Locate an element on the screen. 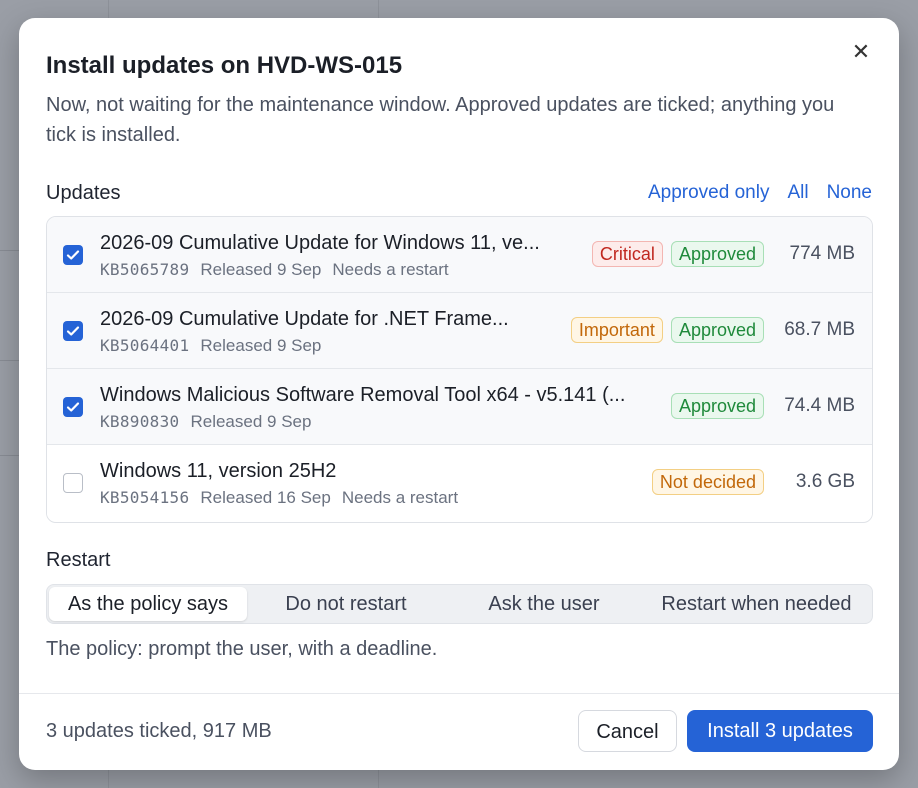 The height and width of the screenshot is (788, 918). update-checkbox-unchecked is located at coordinates (73, 483).